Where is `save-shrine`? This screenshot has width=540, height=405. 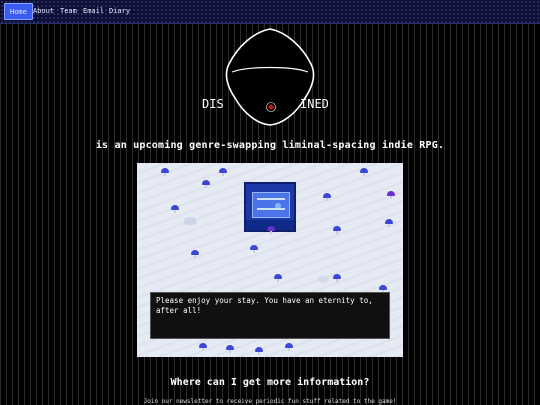
save-shrine is located at coordinates (270, 207).